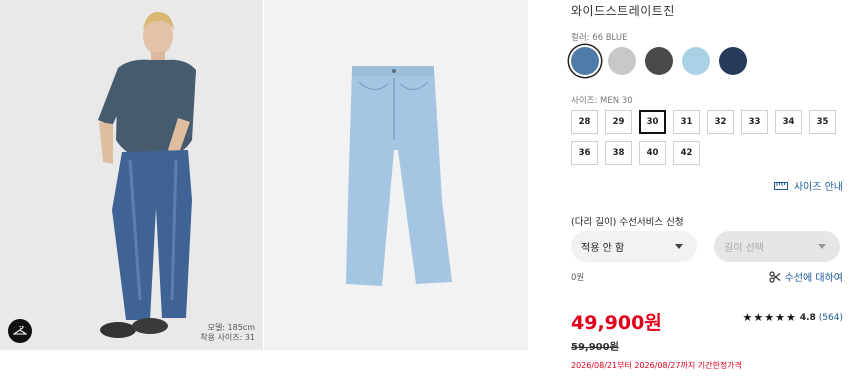  What do you see at coordinates (603, 248) in the screenshot?
I see `alteration-select-value: 적용 안 함` at bounding box center [603, 248].